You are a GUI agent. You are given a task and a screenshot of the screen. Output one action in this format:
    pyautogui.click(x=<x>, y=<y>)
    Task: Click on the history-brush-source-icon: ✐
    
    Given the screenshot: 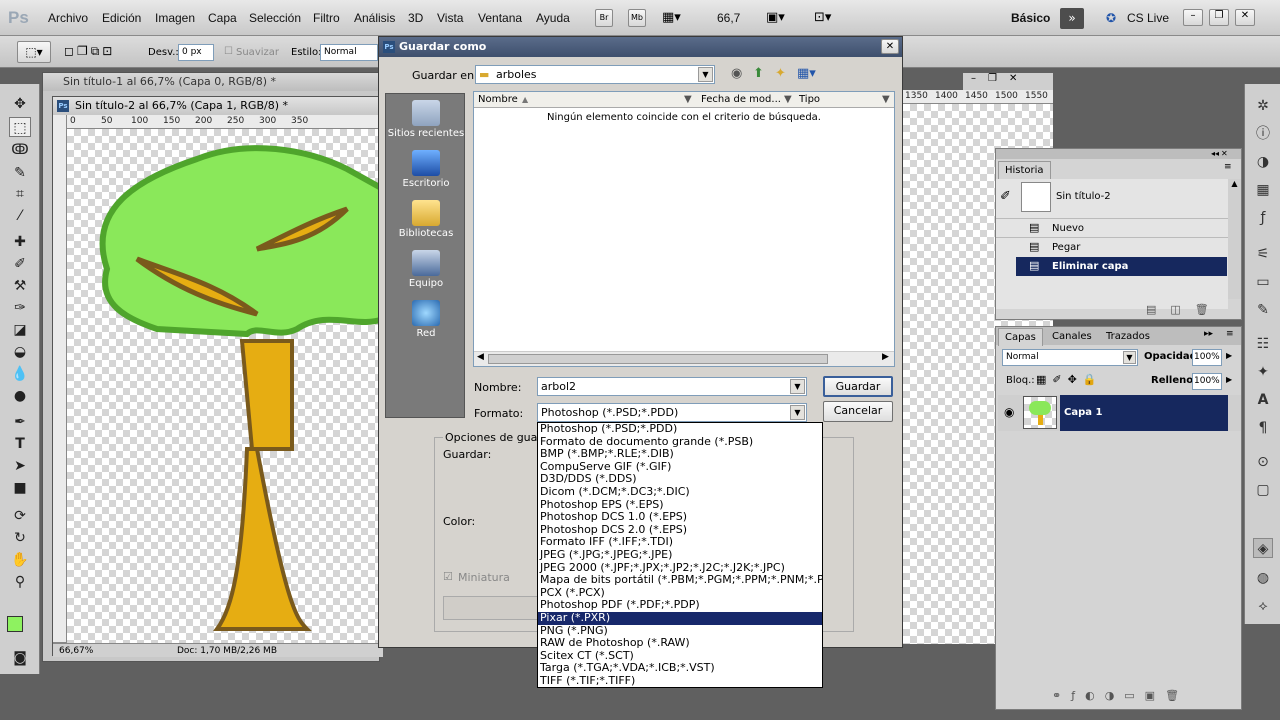 What is the action you would take?
    pyautogui.click(x=1005, y=196)
    